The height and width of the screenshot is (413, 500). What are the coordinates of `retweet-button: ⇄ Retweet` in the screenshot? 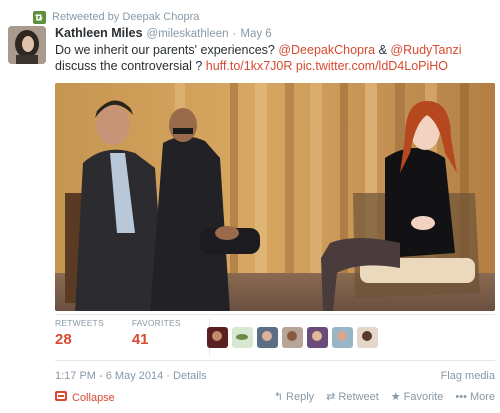 It's located at (352, 397).